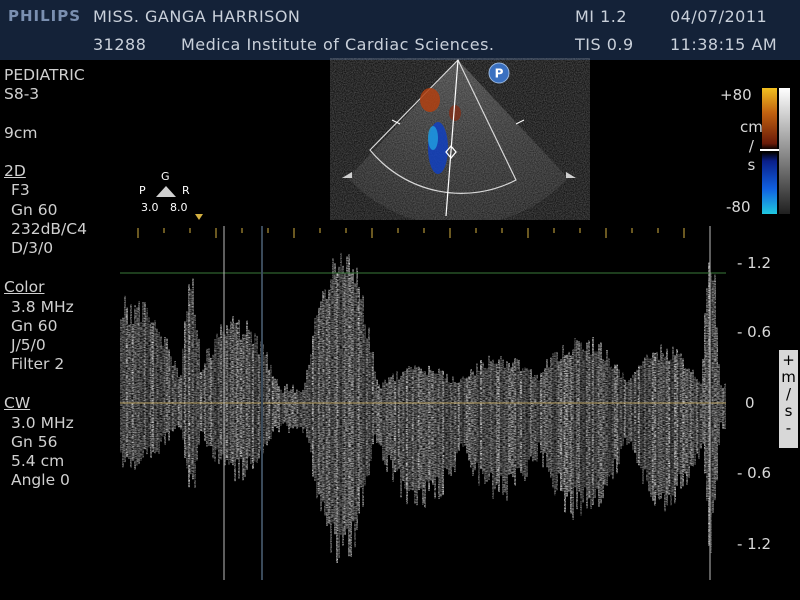 The height and width of the screenshot is (600, 800). What do you see at coordinates (754, 332) in the screenshot?
I see `scale-label: - 0.6` at bounding box center [754, 332].